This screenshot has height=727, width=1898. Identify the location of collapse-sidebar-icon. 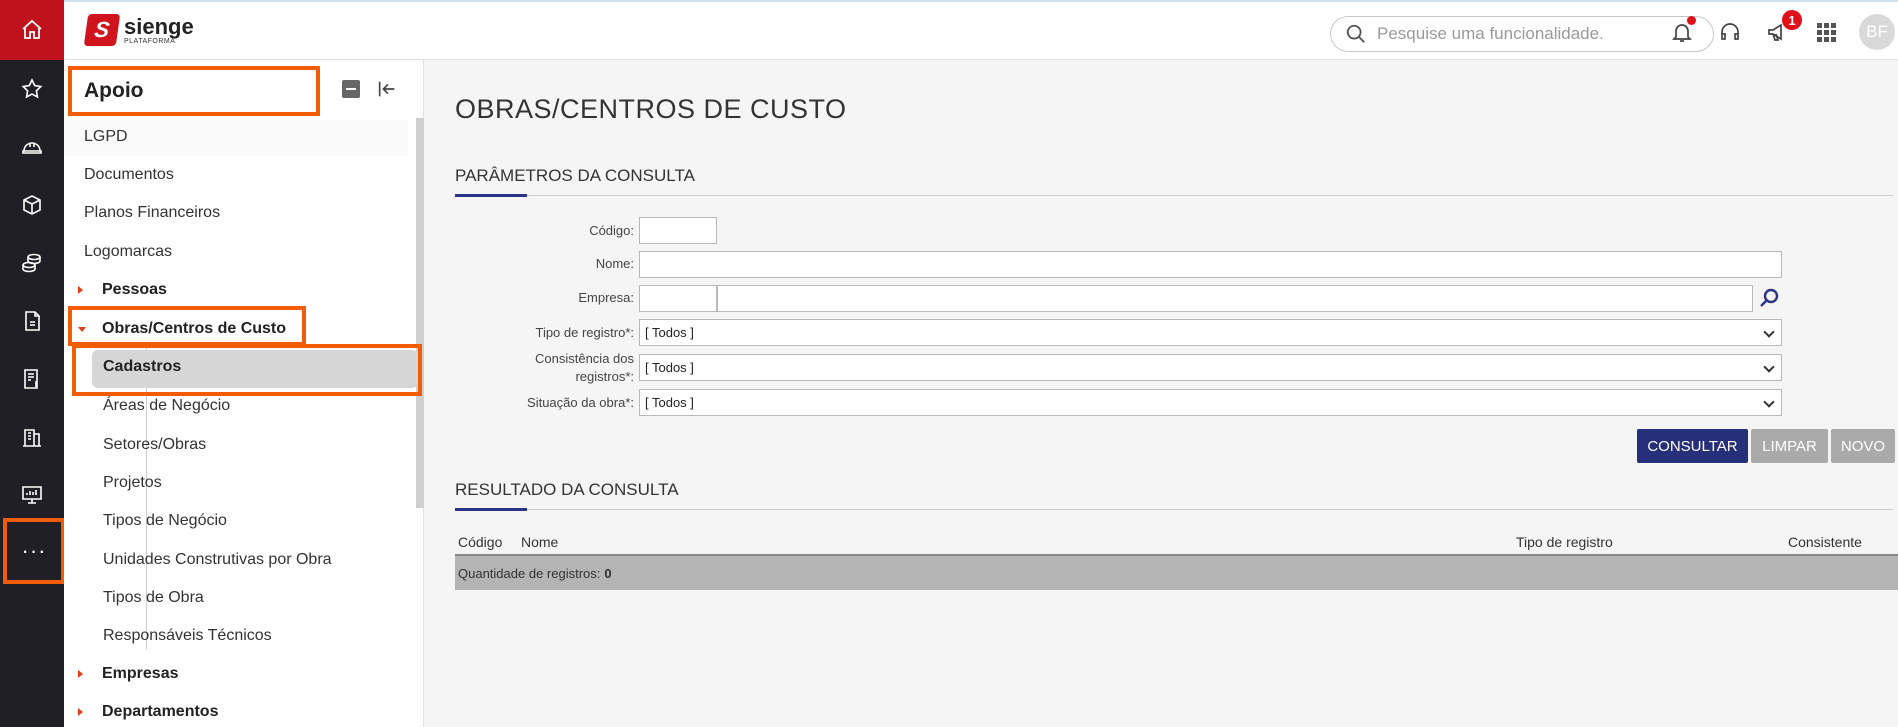
(387, 89).